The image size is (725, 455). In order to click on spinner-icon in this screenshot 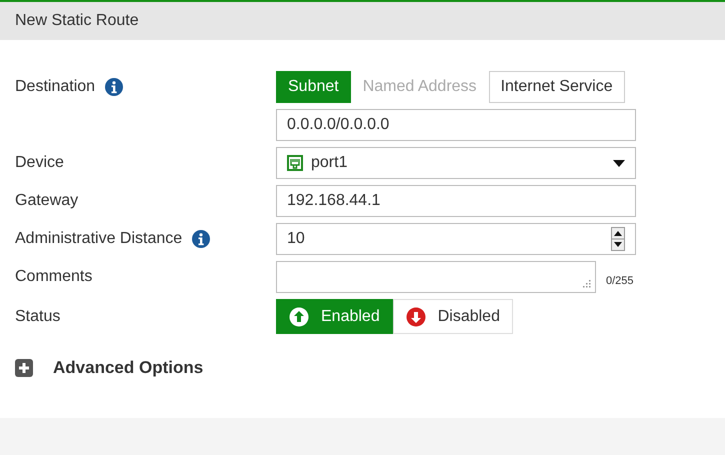, I will do `click(618, 239)`.